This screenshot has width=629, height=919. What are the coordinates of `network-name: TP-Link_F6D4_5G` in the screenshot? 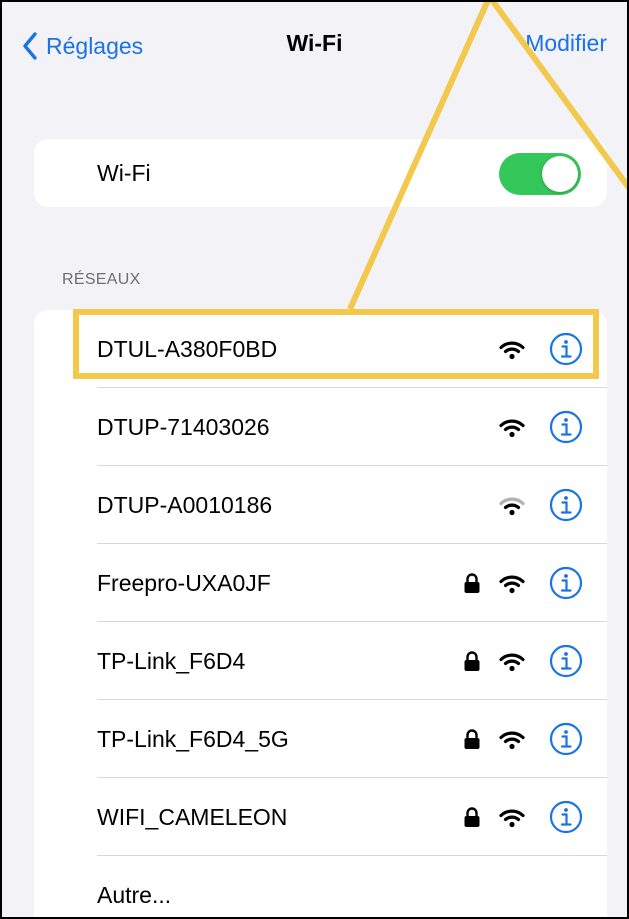 It's located at (193, 739).